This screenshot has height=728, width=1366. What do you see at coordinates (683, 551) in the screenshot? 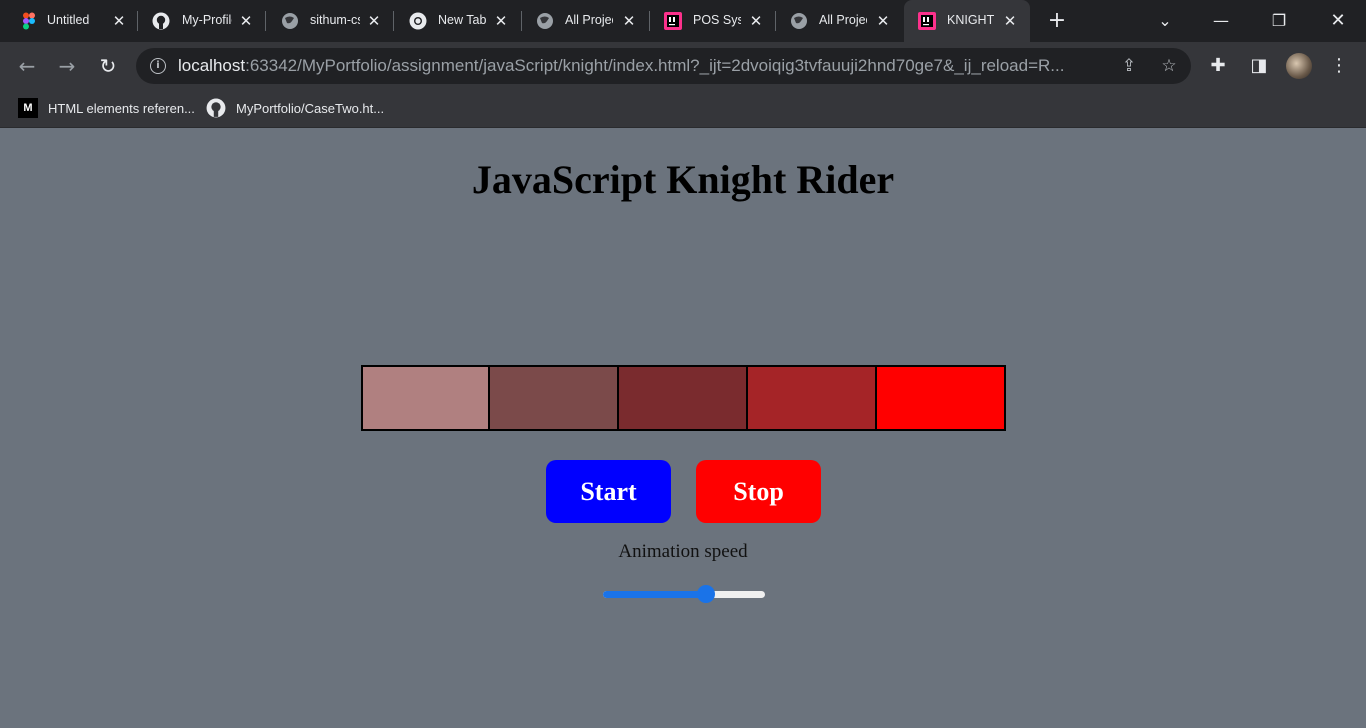
I see `animation-speed-label: Animation speed` at bounding box center [683, 551].